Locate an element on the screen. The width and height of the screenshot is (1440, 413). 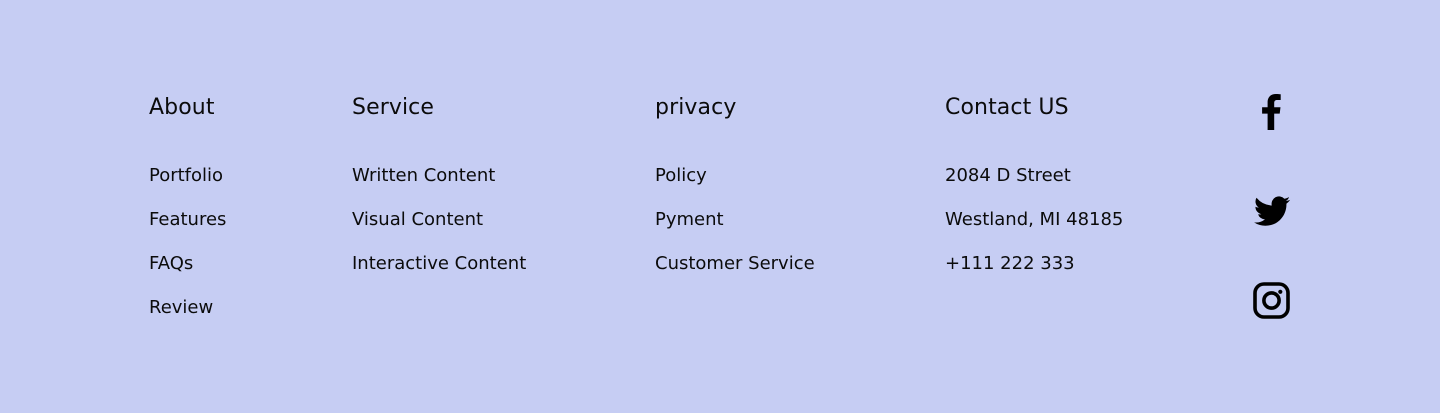
footer-link-written-content: Written Content is located at coordinates (439, 184).